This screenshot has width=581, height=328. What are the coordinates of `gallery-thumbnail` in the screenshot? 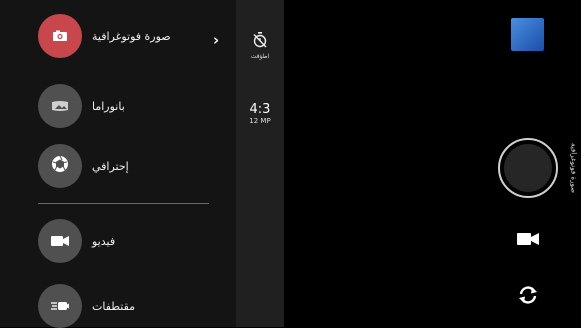 It's located at (527, 34).